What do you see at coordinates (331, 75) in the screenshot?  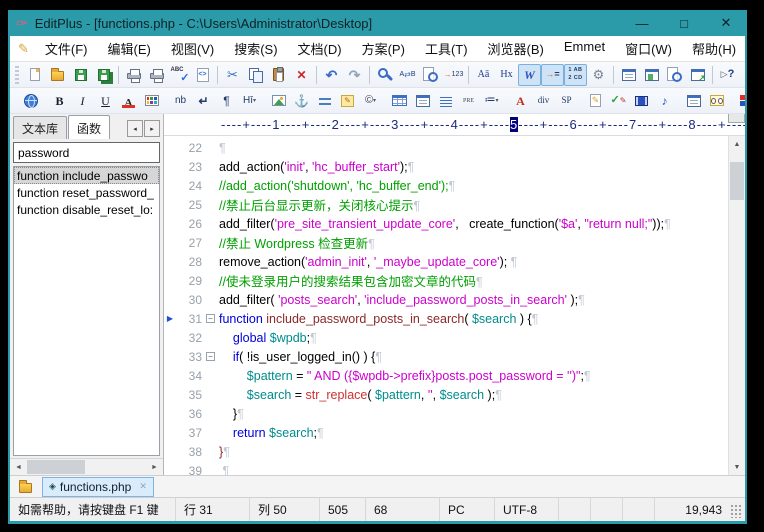 I see `undo-button: ↶` at bounding box center [331, 75].